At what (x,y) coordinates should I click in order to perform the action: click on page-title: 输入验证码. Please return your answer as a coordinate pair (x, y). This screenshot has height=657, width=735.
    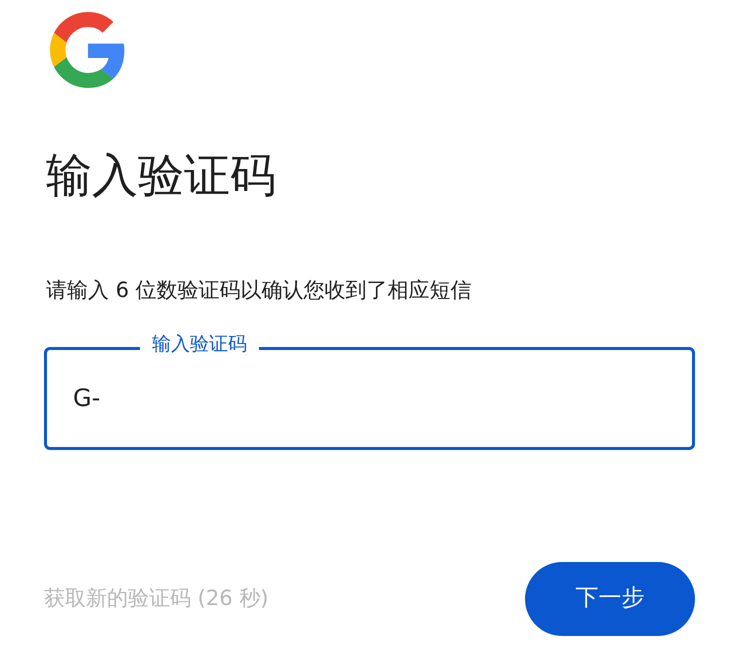
    Looking at the image, I should click on (161, 176).